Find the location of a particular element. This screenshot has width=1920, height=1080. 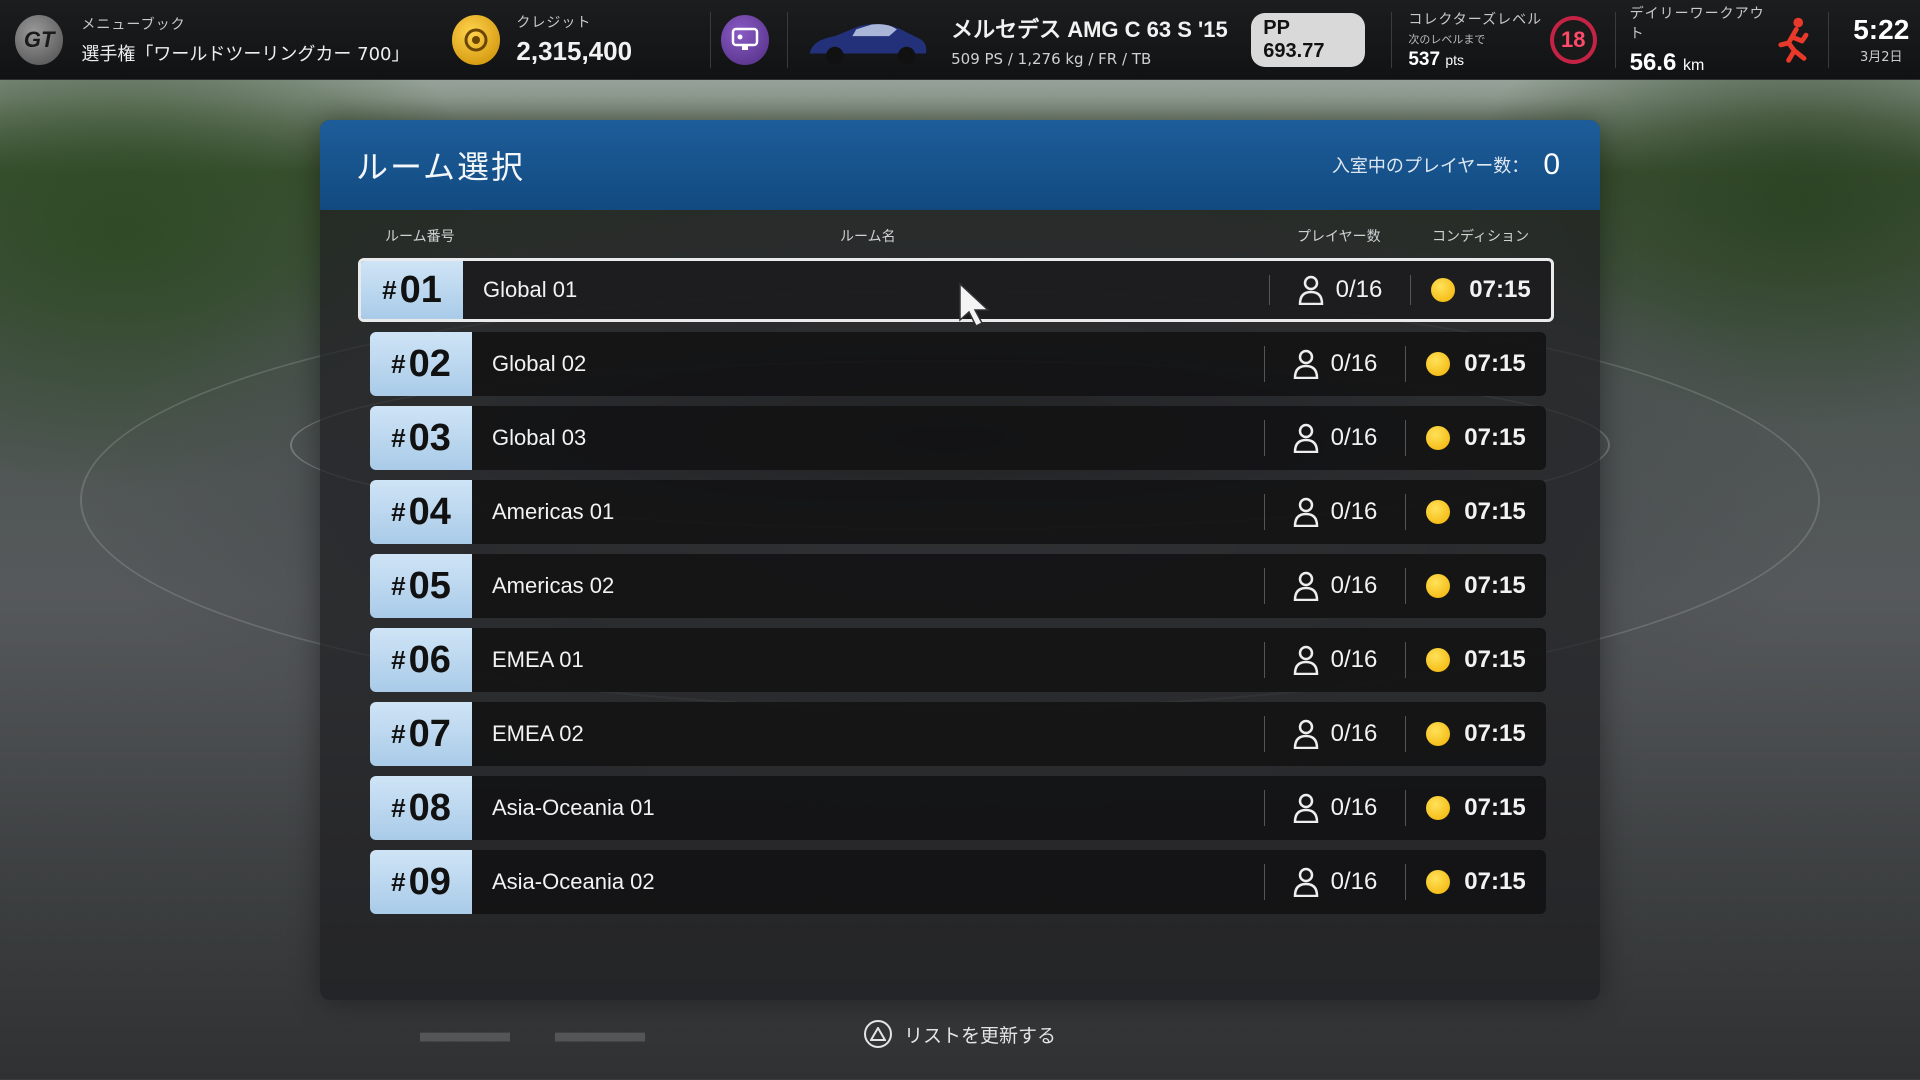

room-number-badge: #04 is located at coordinates (421, 512).